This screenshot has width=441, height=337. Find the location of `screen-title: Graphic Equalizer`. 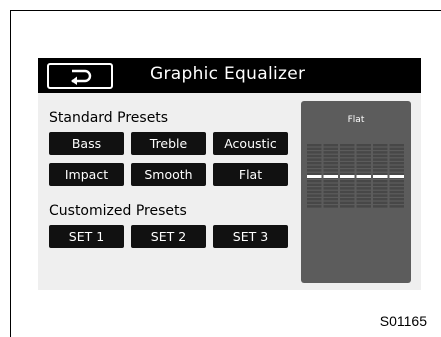

screen-title: Graphic Equalizer is located at coordinates (228, 74).